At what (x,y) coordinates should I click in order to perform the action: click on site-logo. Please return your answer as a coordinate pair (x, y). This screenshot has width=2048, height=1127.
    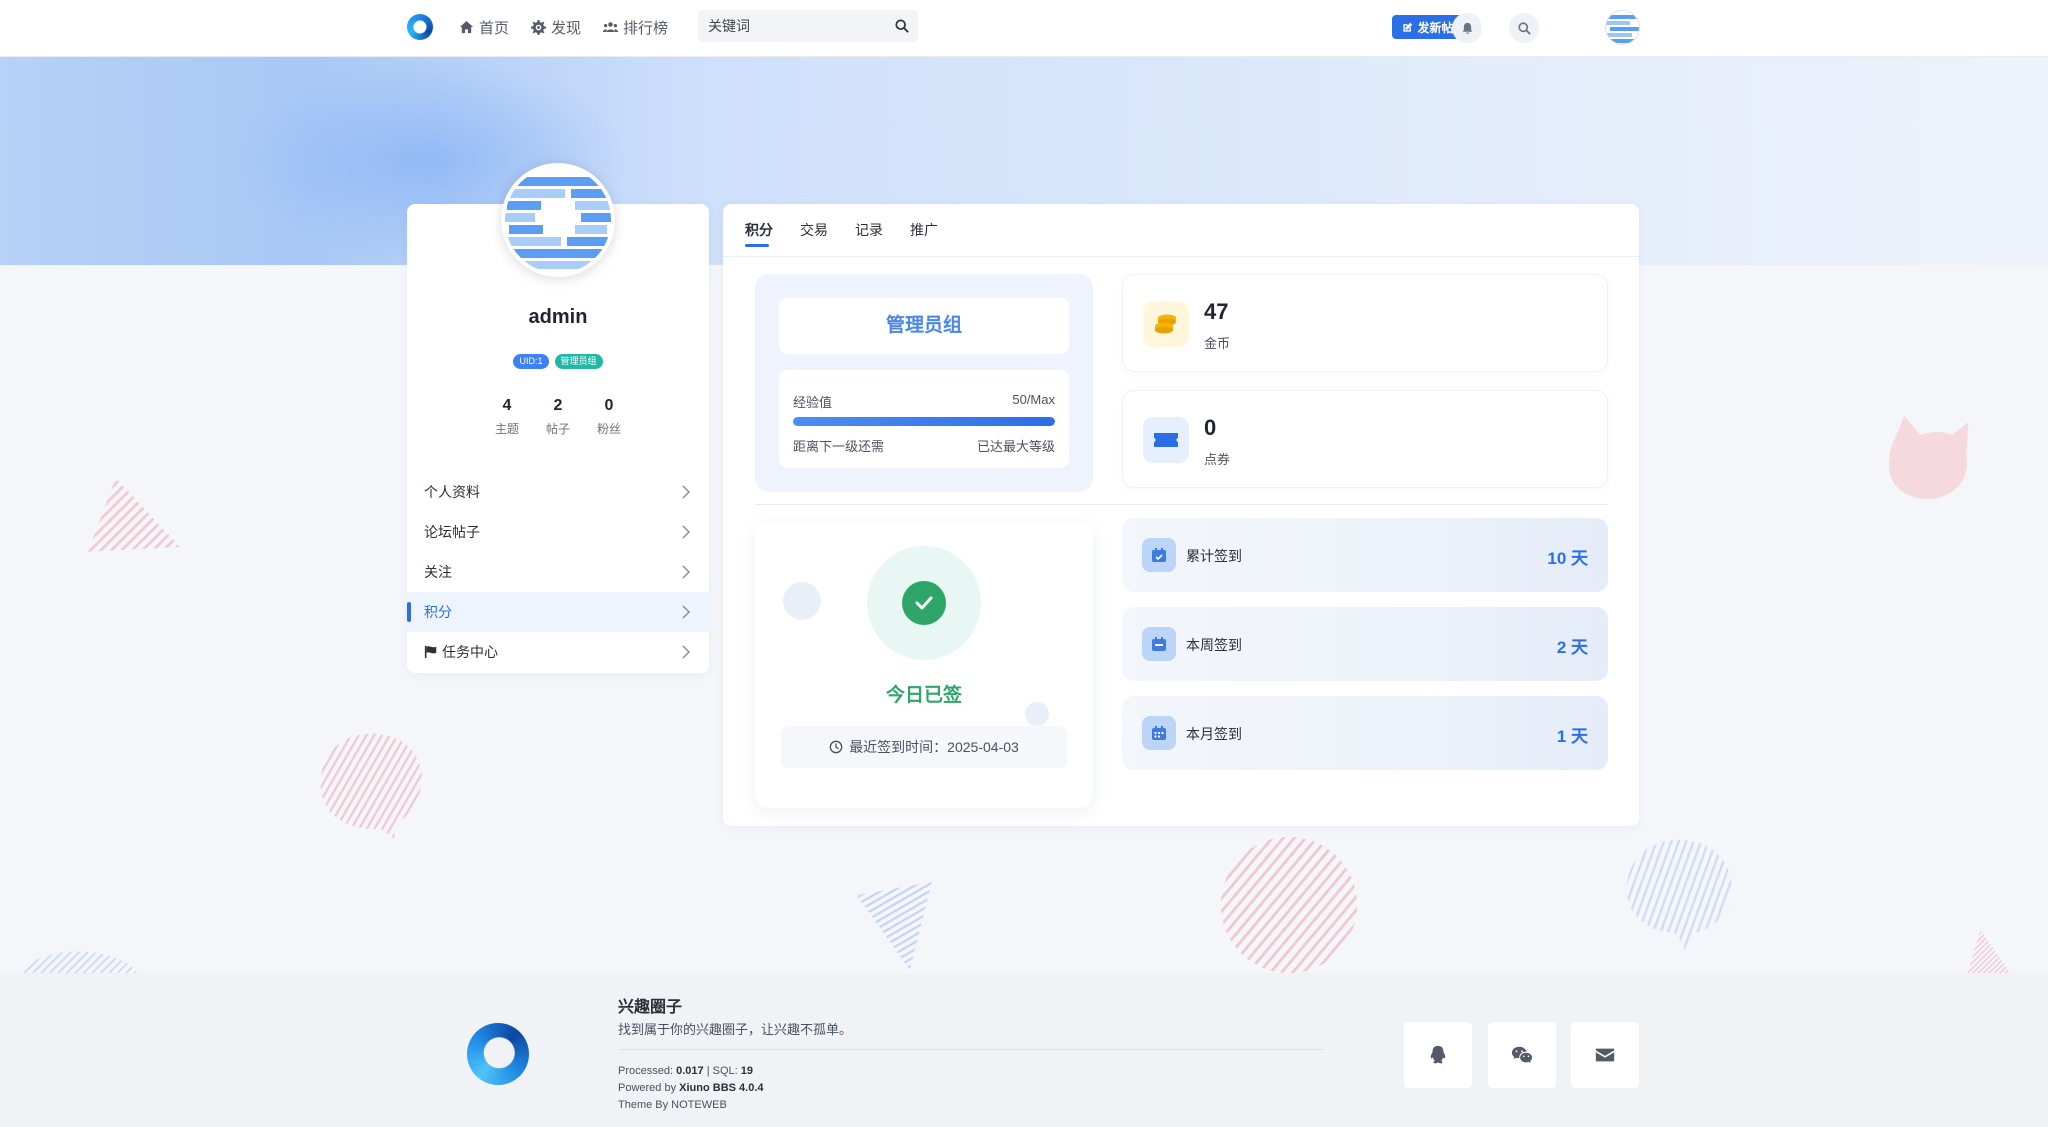
    Looking at the image, I should click on (420, 27).